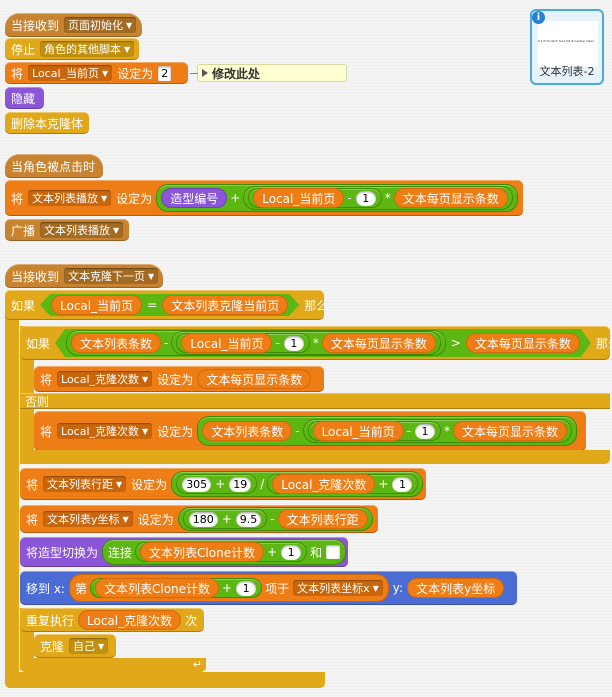  I want to click on number-input: 305, so click(197, 484).